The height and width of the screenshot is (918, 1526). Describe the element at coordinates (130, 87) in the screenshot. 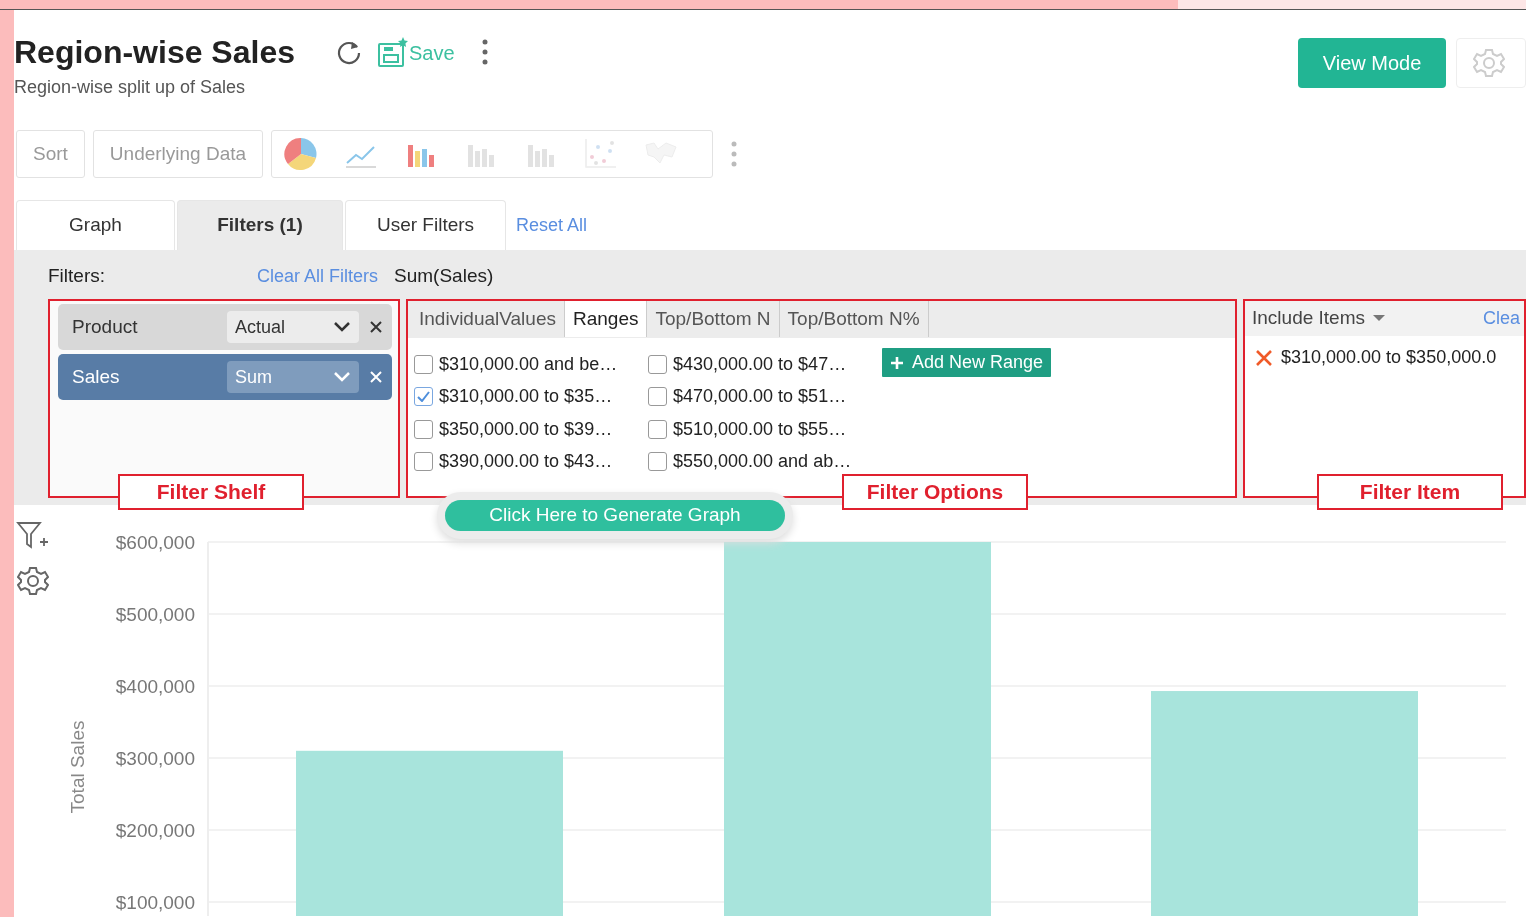

I see `report-subtitle: Region-wise split up of Sales` at that location.